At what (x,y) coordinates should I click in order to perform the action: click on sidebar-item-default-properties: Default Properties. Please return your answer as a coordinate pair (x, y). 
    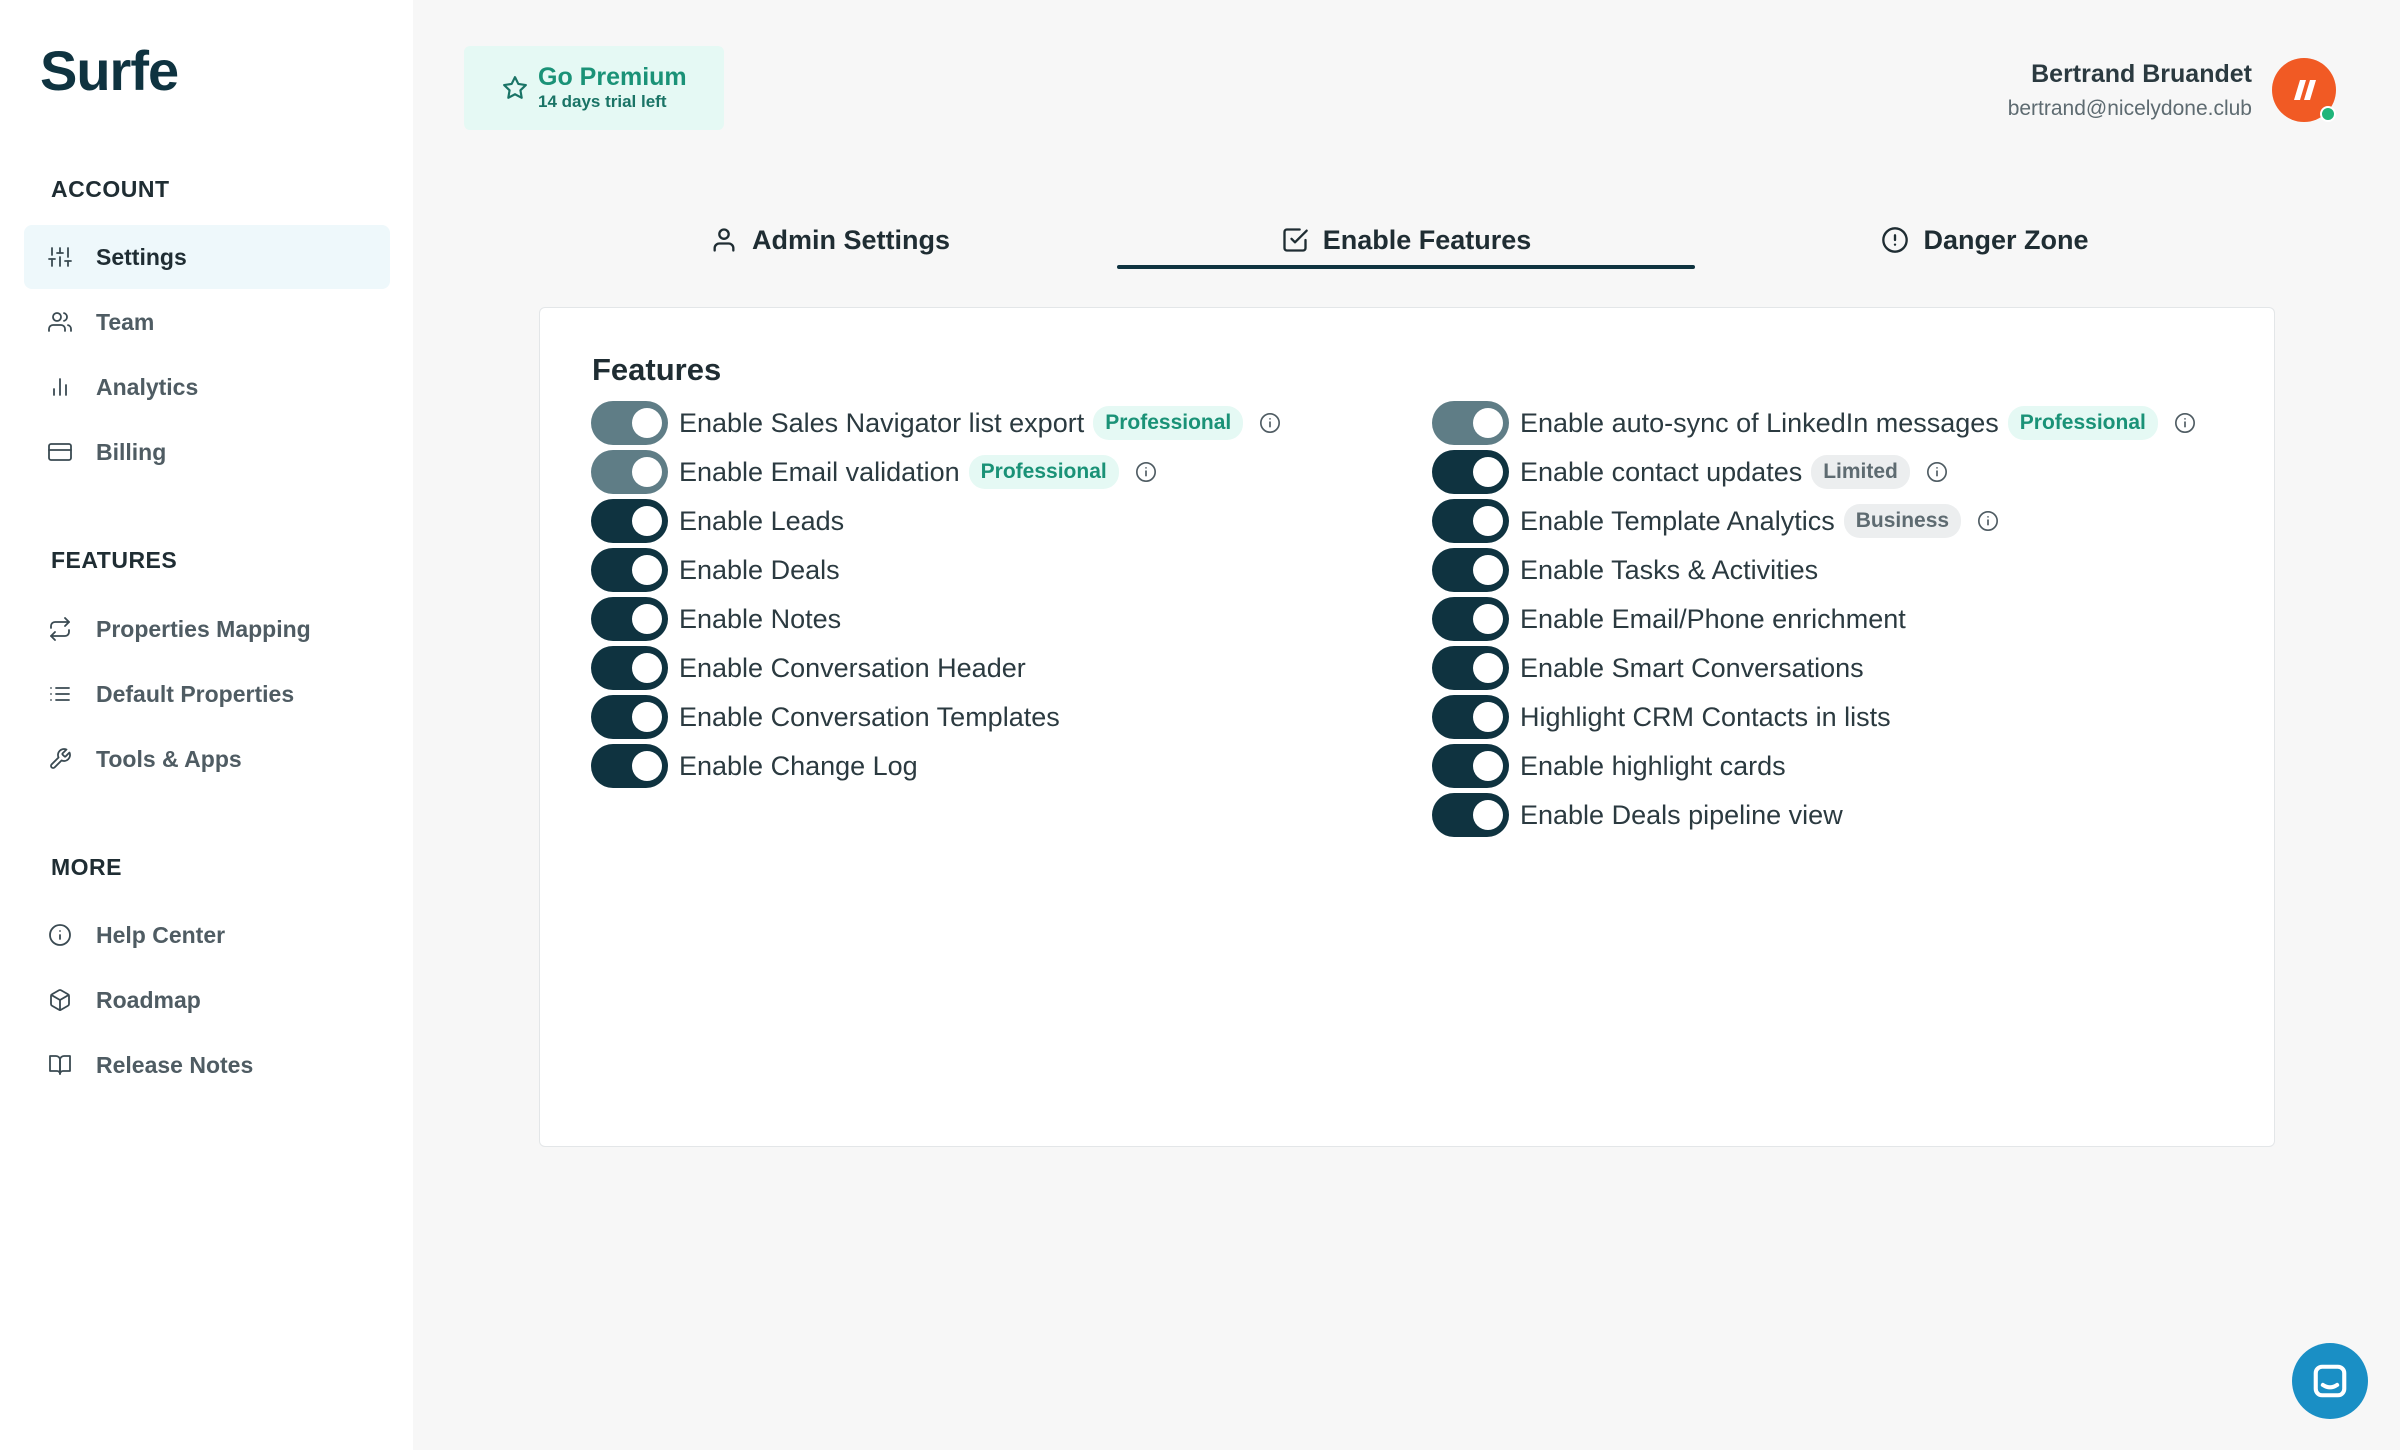
    Looking at the image, I should click on (207, 694).